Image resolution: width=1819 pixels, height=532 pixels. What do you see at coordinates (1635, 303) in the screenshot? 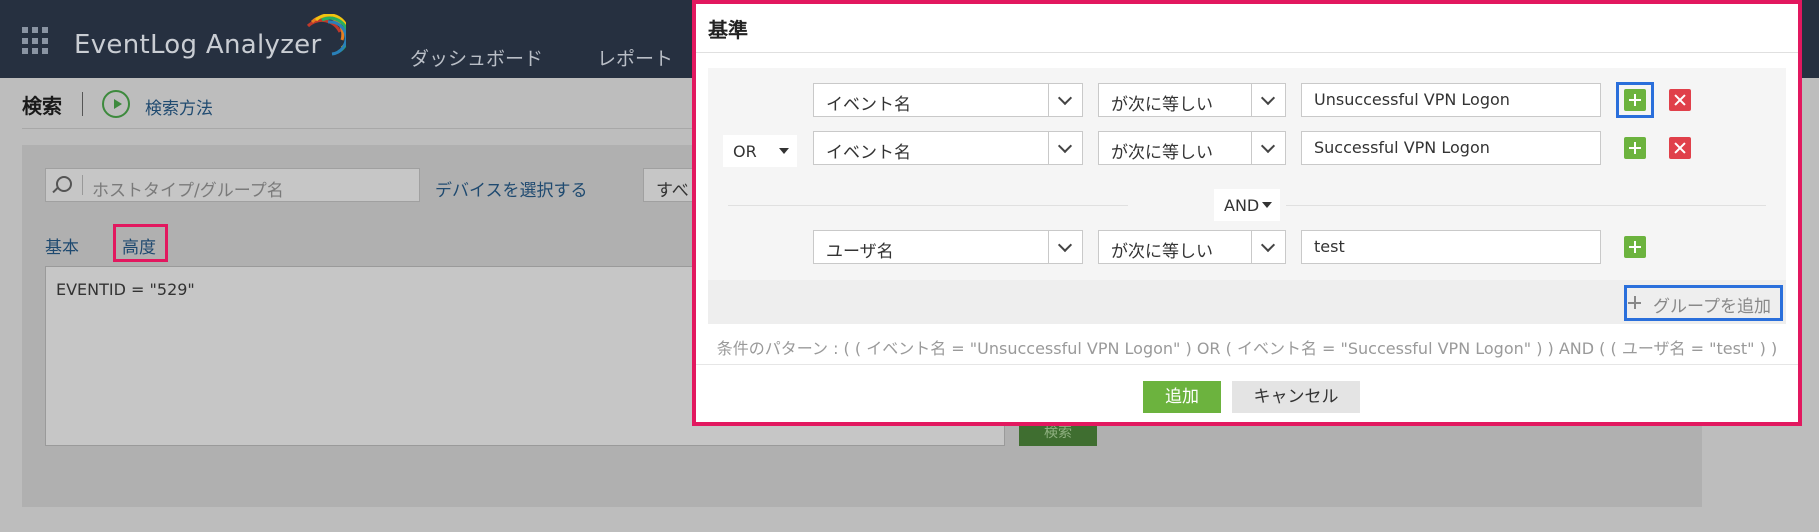
I see `plus-icon` at bounding box center [1635, 303].